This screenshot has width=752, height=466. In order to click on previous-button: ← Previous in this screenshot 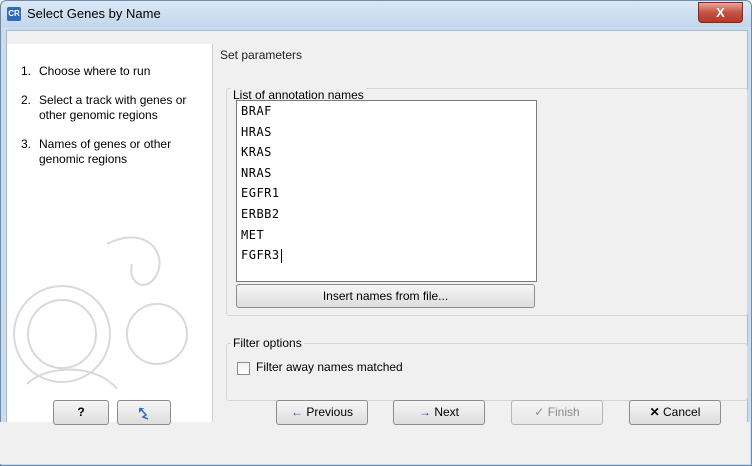, I will do `click(322, 412)`.